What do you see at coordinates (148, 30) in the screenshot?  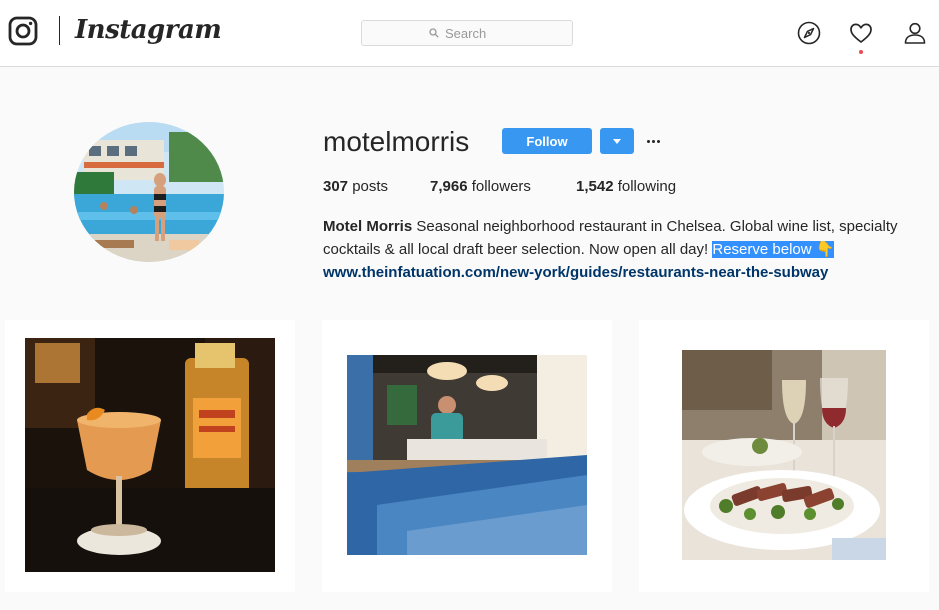 I see `instagram-wordmark: Instagram` at bounding box center [148, 30].